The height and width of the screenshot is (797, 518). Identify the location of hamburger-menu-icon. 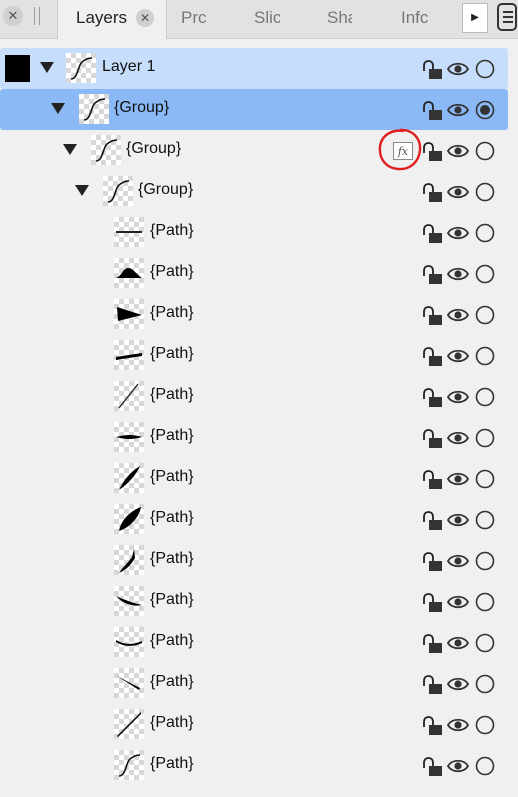
(507, 17).